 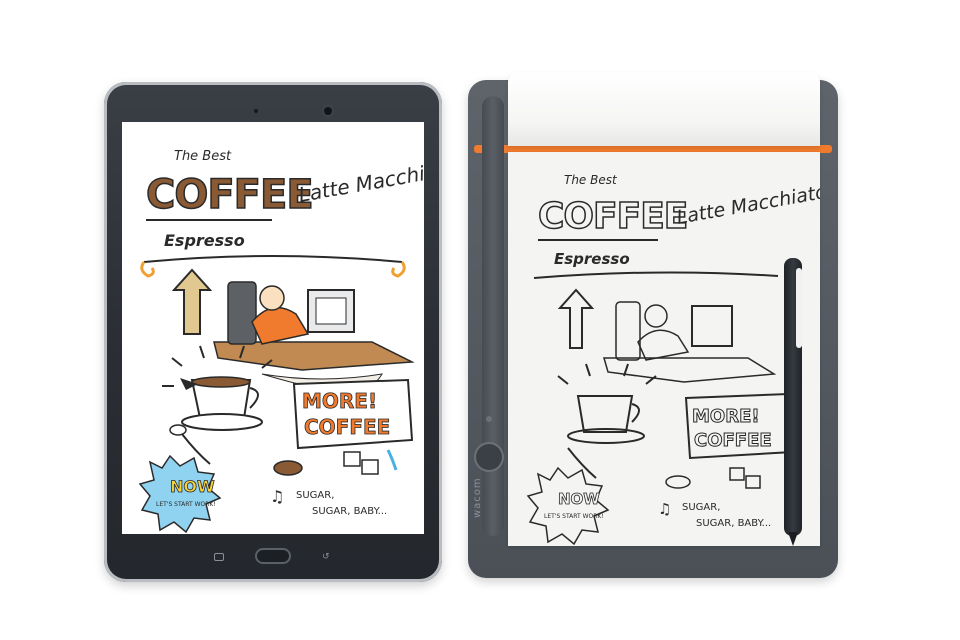 I want to click on sketch-worker-head, so click(x=272, y=298).